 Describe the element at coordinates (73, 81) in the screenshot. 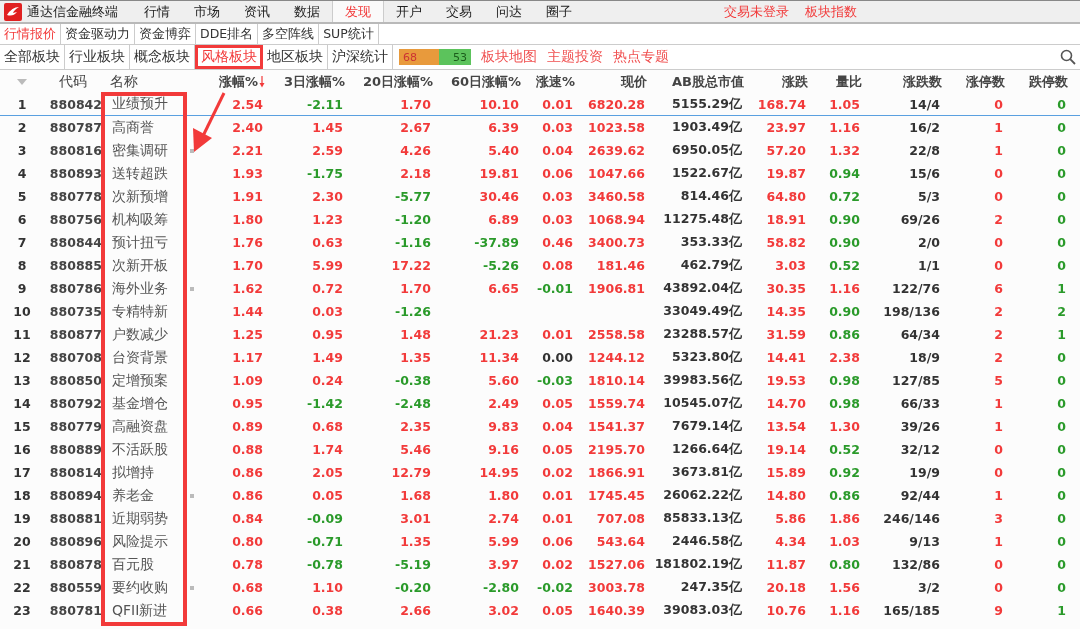

I see `column-header: 代码` at that location.